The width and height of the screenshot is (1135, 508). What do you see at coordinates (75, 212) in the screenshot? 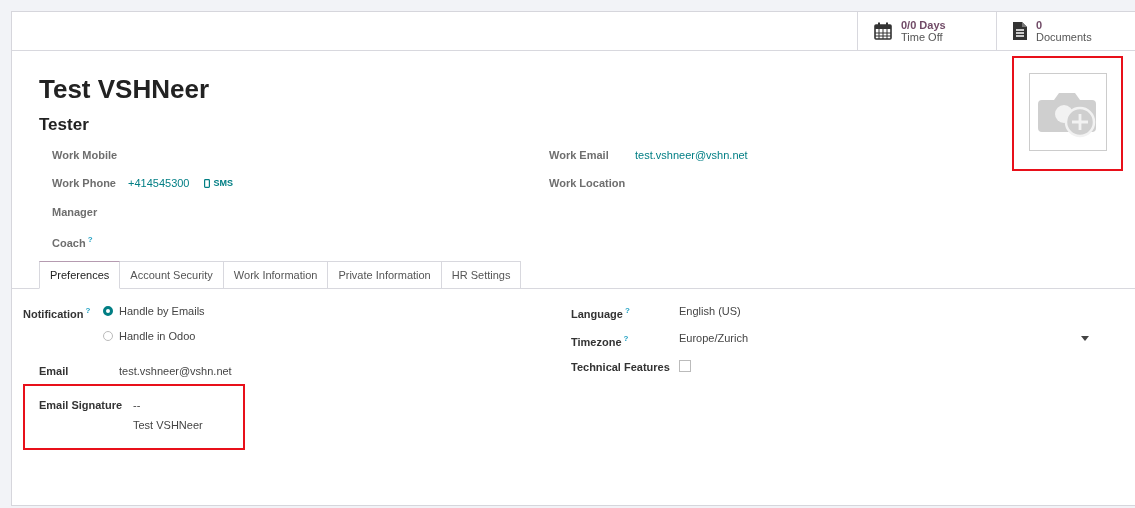
I see `field-label: Manager` at bounding box center [75, 212].